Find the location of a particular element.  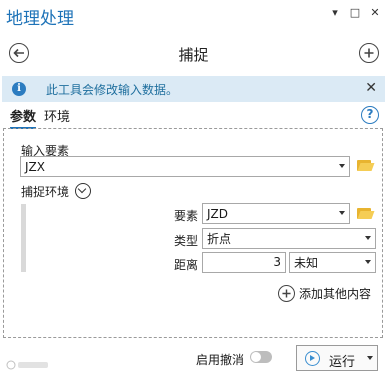

tool-header: 捕捉 is located at coordinates (193, 54).